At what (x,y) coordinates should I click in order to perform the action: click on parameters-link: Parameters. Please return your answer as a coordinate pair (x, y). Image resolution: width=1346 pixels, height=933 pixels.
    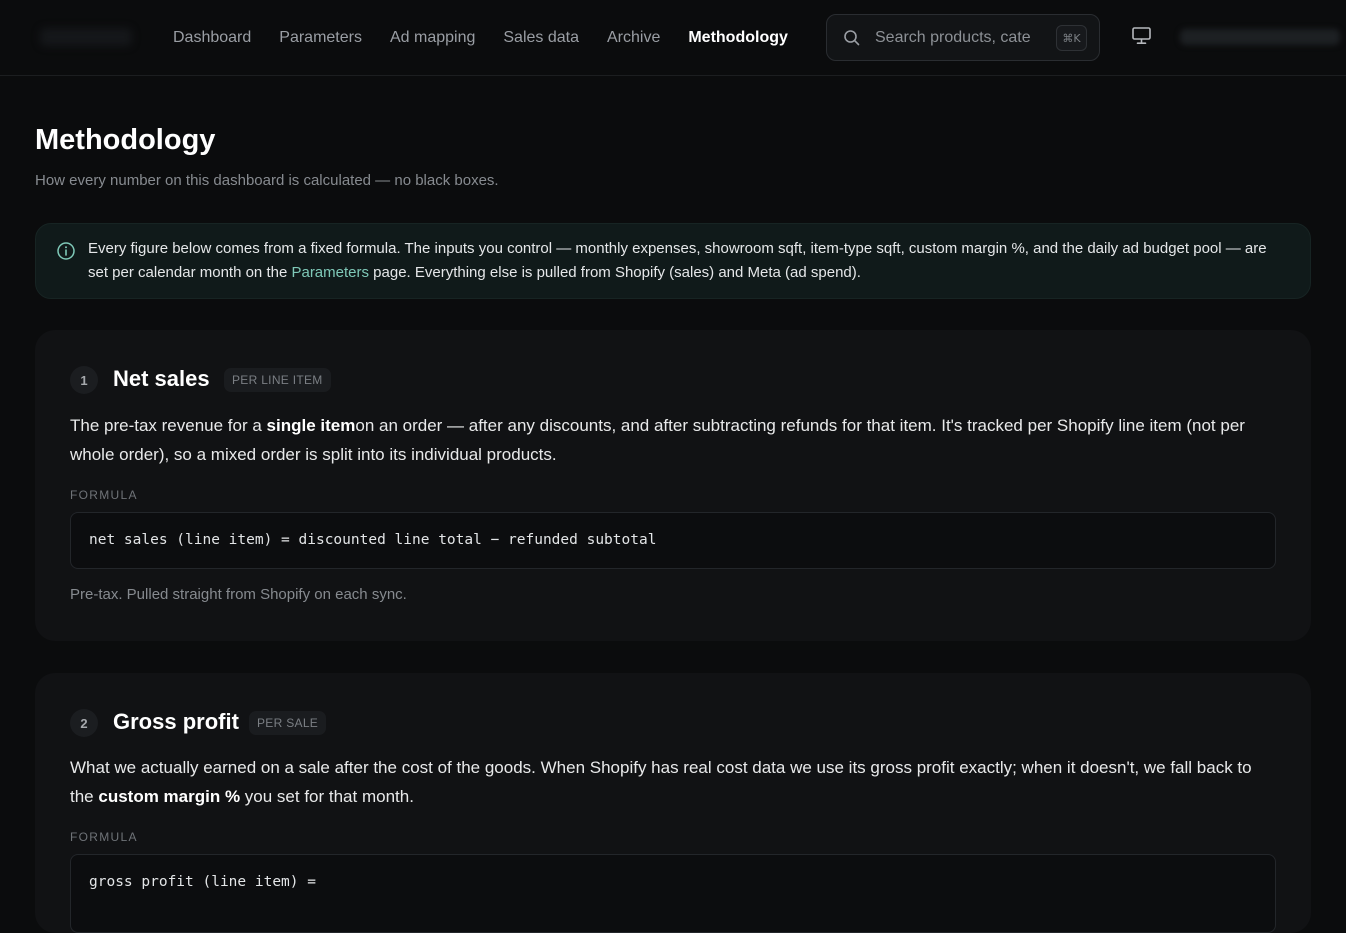
    Looking at the image, I should click on (330, 272).